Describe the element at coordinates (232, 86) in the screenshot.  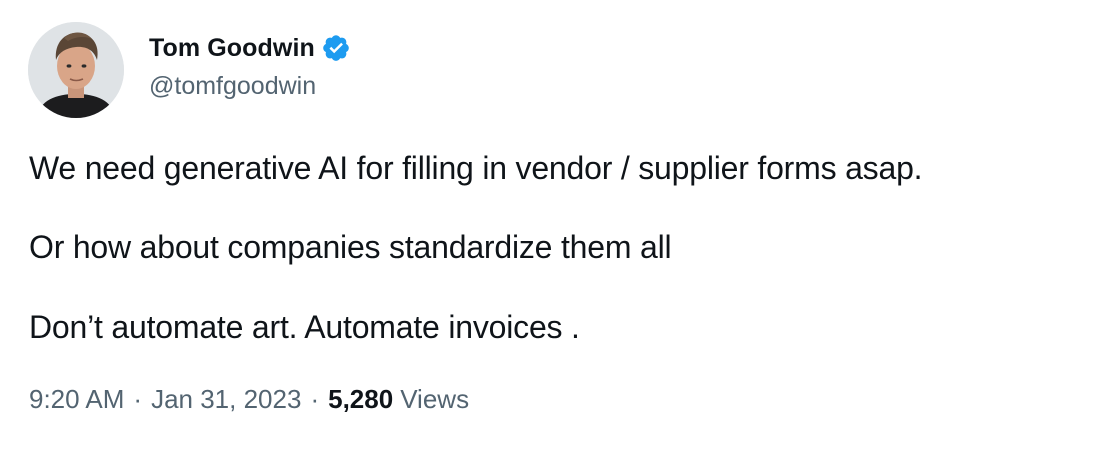
I see `author-handle: @tomfgoodwin` at that location.